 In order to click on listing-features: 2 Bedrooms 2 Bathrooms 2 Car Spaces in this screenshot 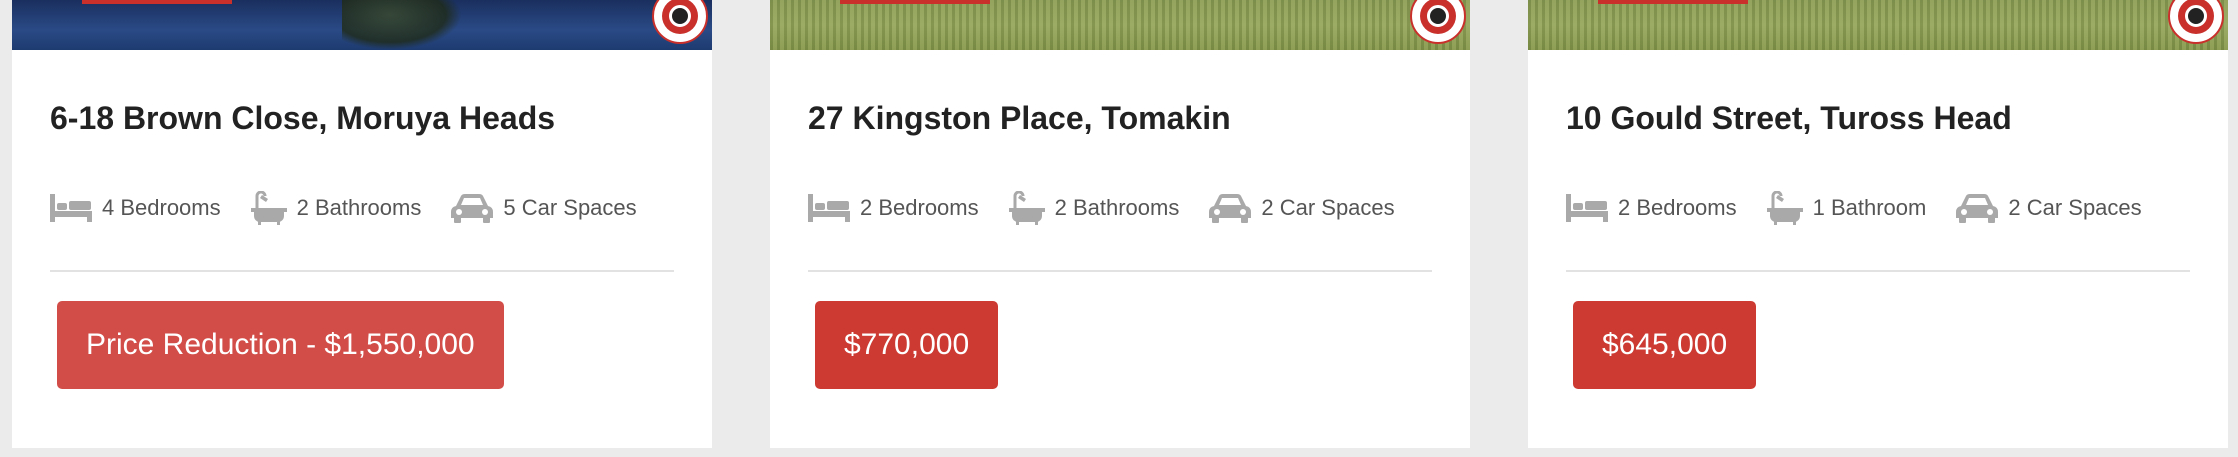, I will do `click(1116, 208)`.